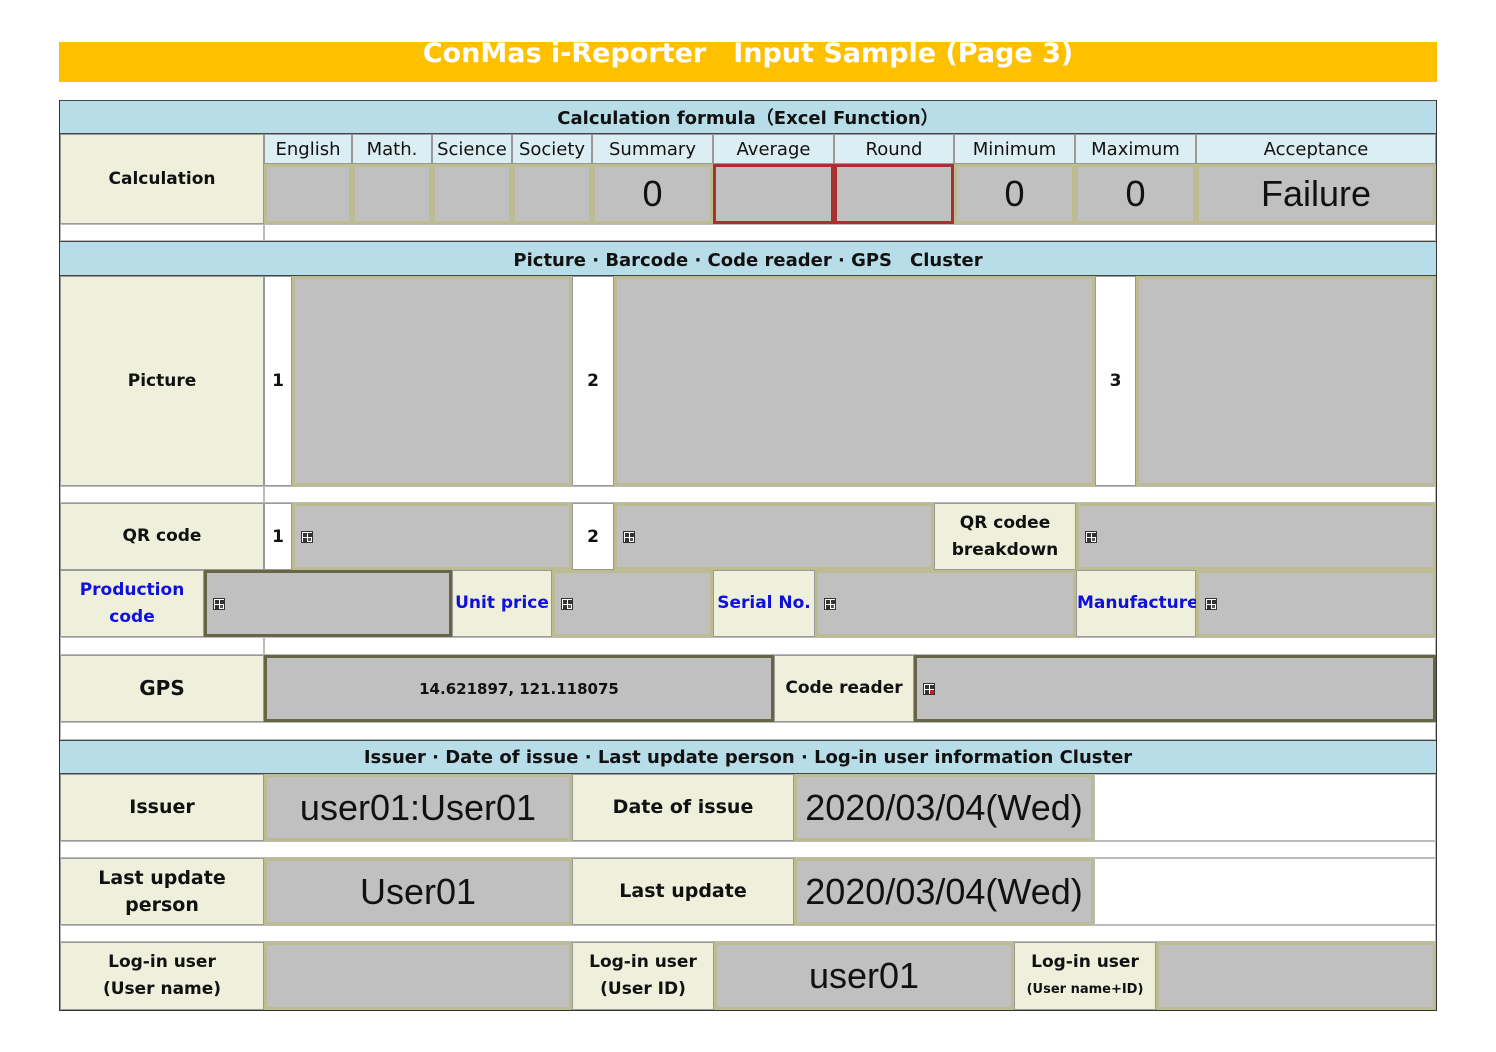 This screenshot has height=1052, width=1496. I want to click on issuer-field: user01:User01, so click(418, 807).